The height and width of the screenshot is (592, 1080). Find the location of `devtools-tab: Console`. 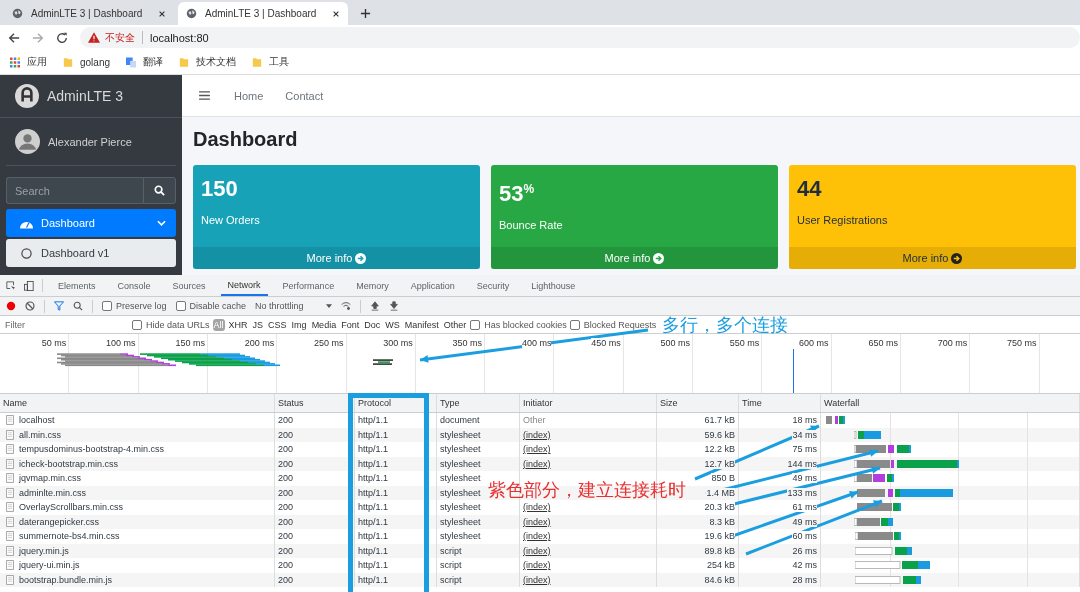

devtools-tab: Console is located at coordinates (134, 285).